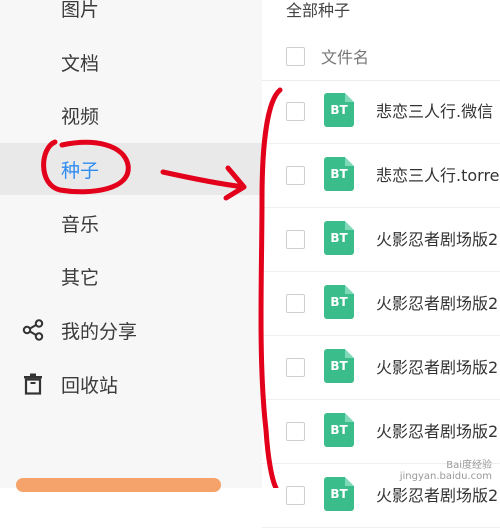 This screenshot has width=500, height=528. I want to click on sidebar-item-images: 图片, so click(131, 17).